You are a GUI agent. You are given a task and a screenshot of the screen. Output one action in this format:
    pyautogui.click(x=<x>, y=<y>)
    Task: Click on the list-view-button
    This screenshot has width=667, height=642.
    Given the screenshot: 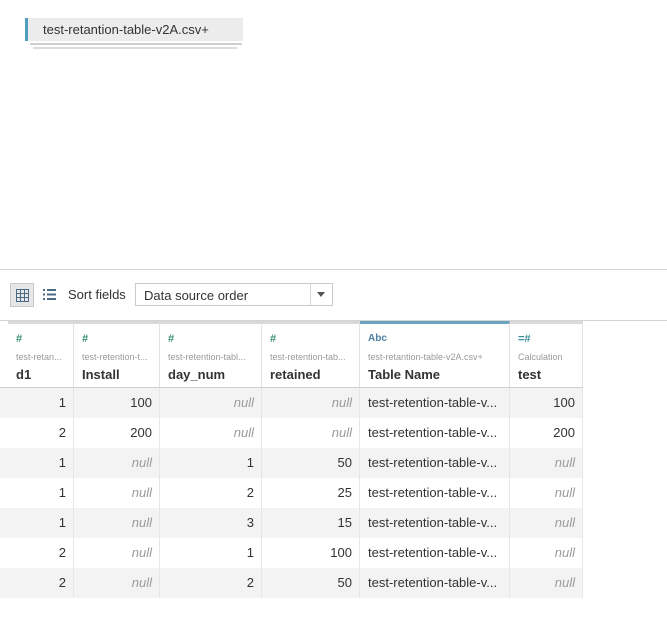 What is the action you would take?
    pyautogui.click(x=50, y=295)
    